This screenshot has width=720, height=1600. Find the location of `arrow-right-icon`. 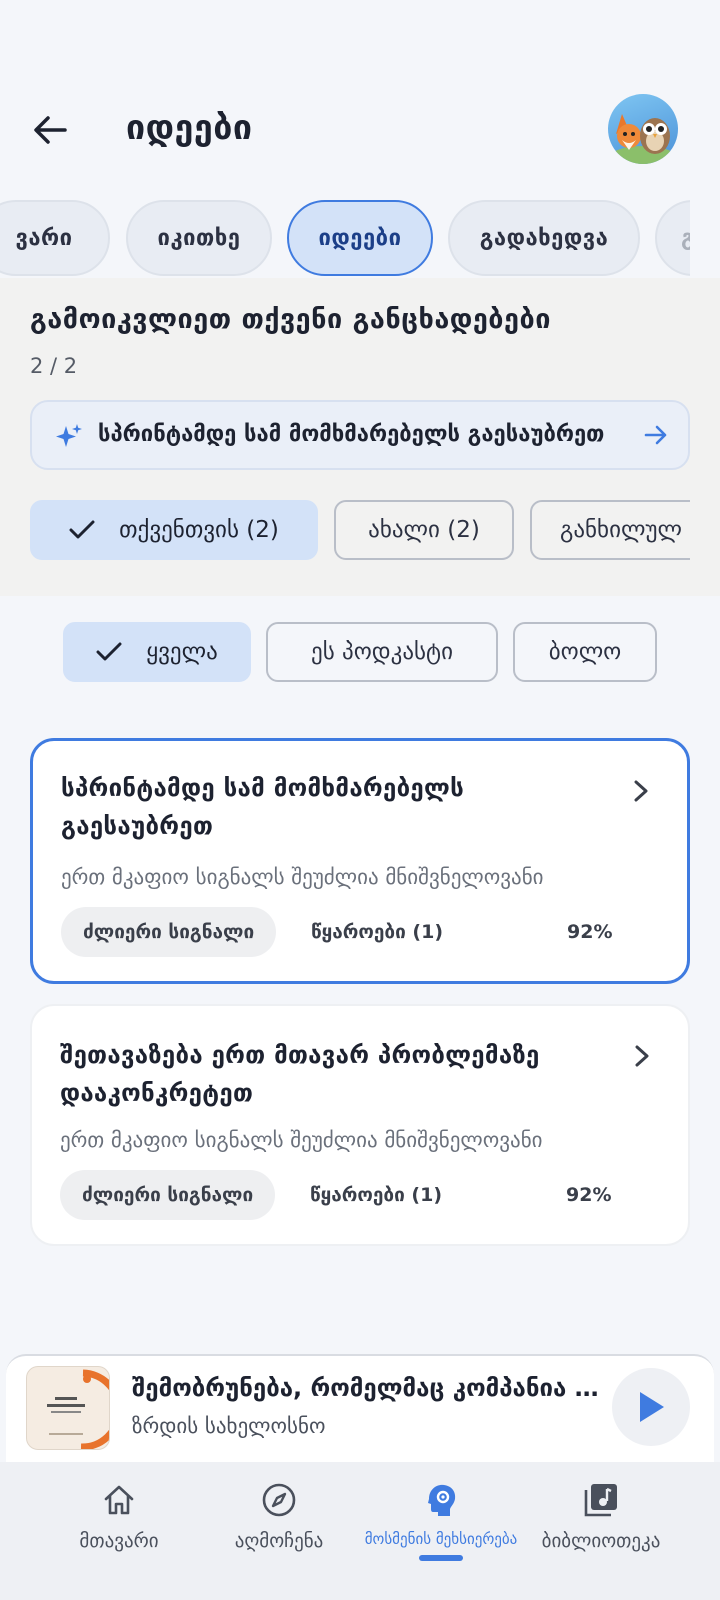

arrow-right-icon is located at coordinates (655, 435).